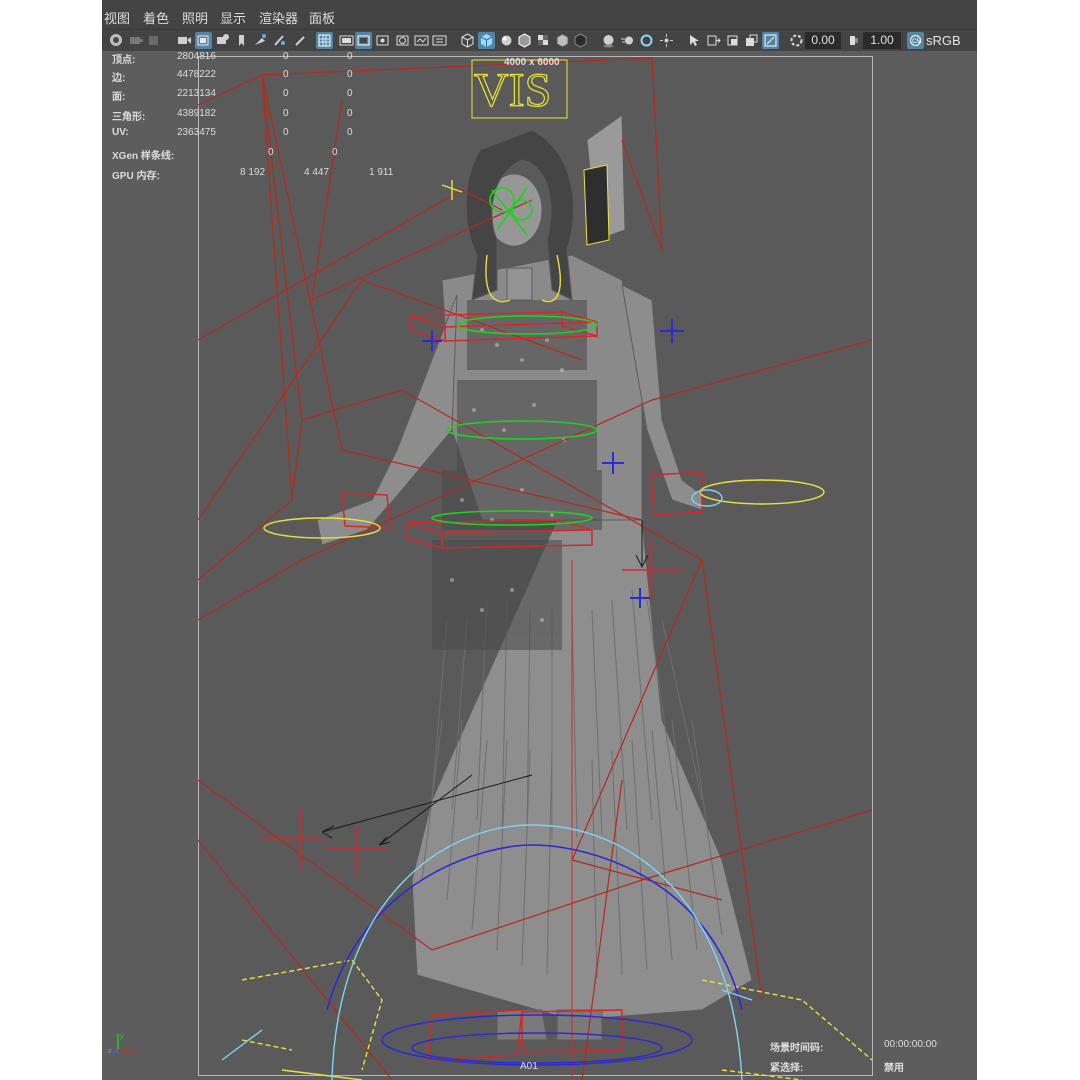  Describe the element at coordinates (713, 40) in the screenshot. I see `xray-icon` at that location.